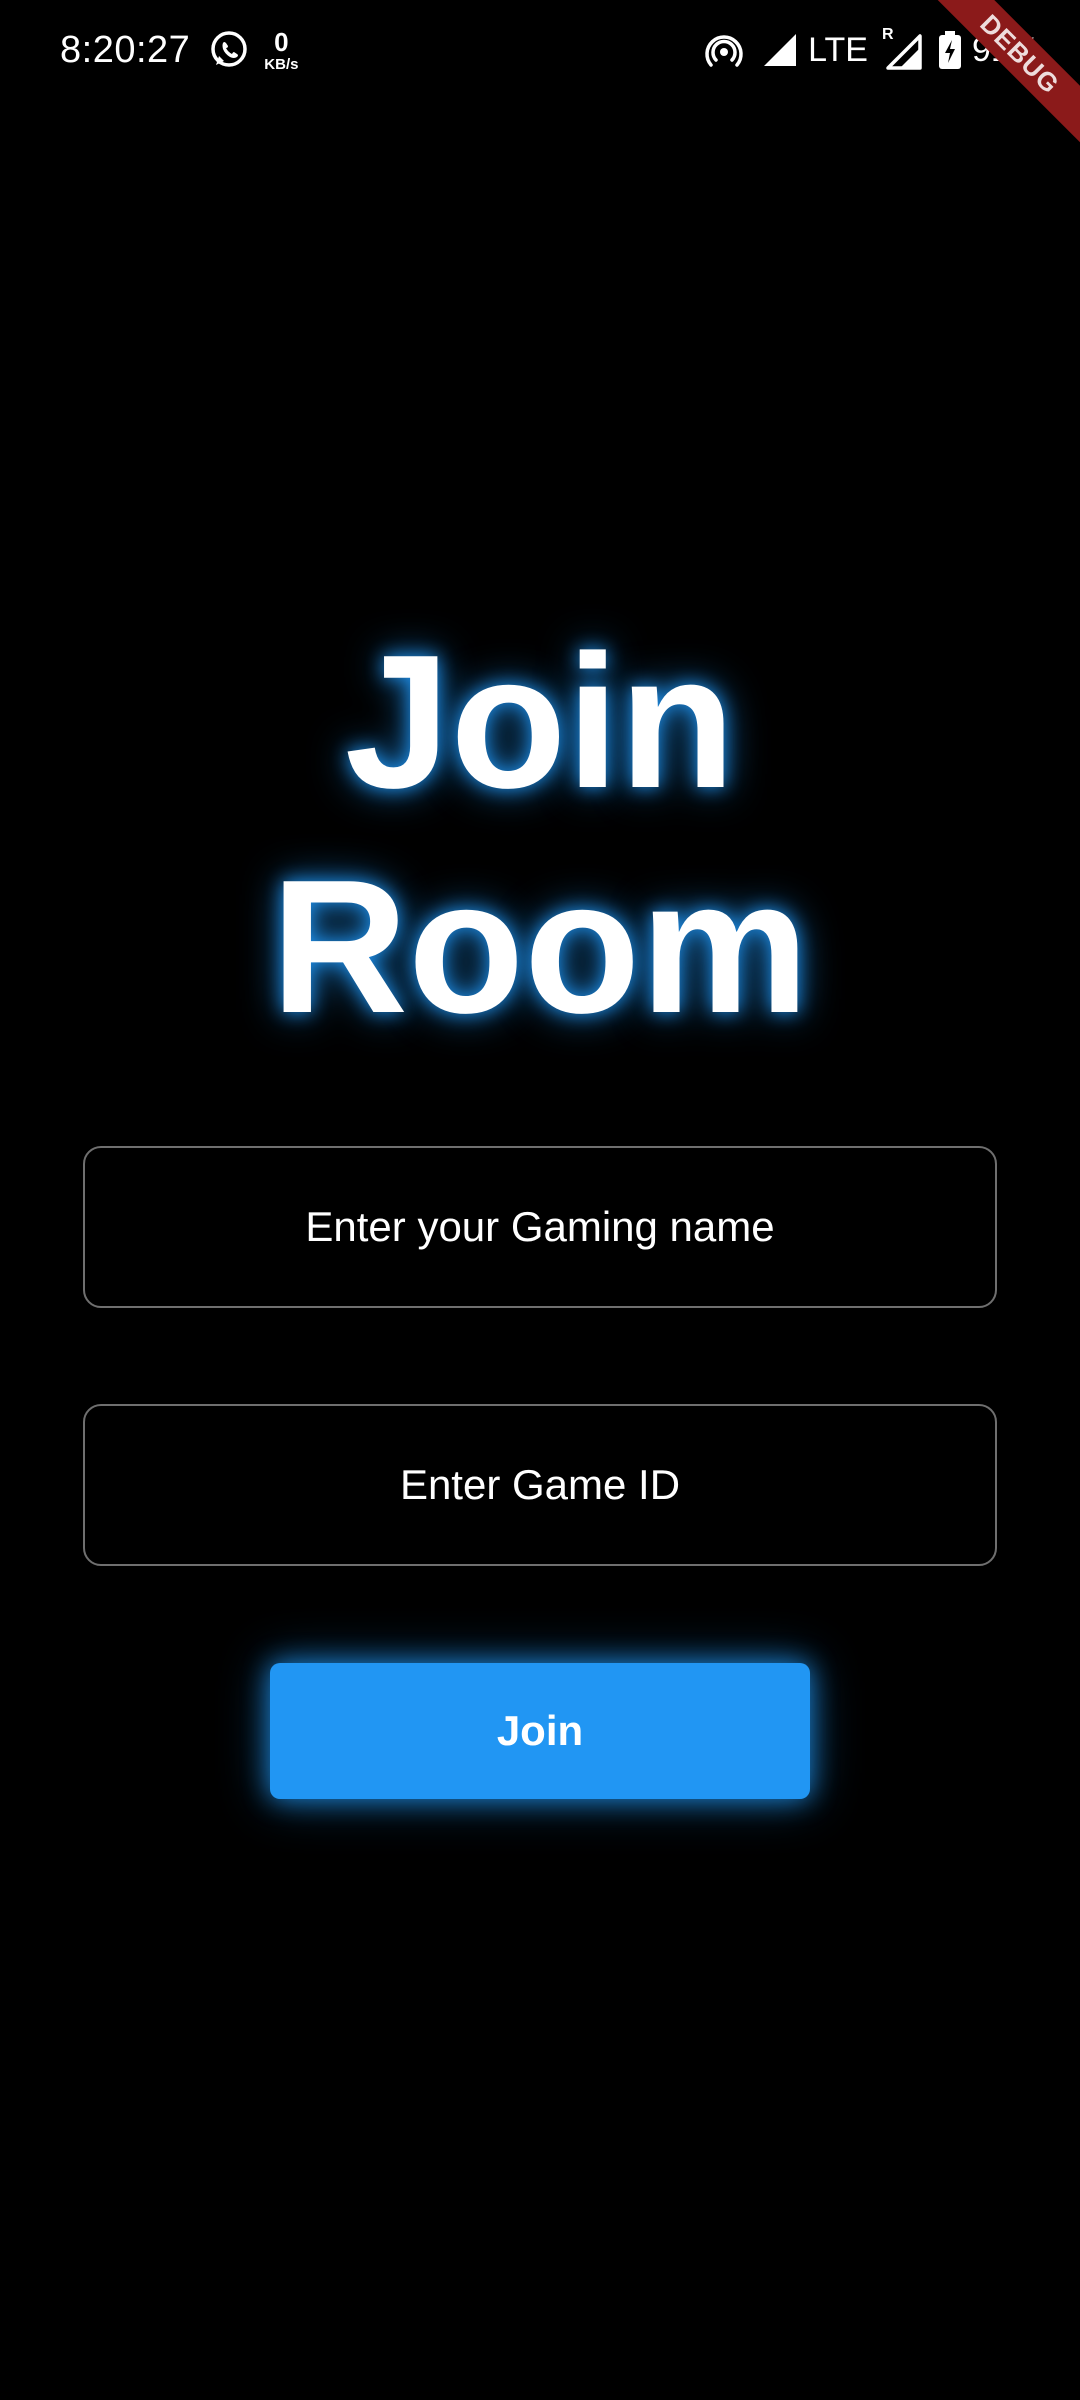  I want to click on signal-icon, so click(780, 50).